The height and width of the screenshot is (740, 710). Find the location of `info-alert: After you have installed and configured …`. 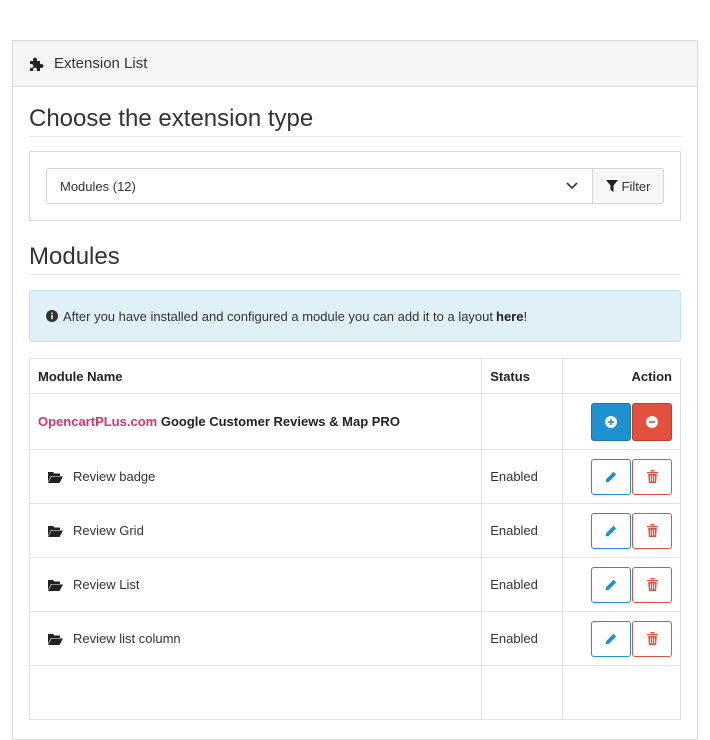

info-alert: After you have installed and configured … is located at coordinates (355, 316).